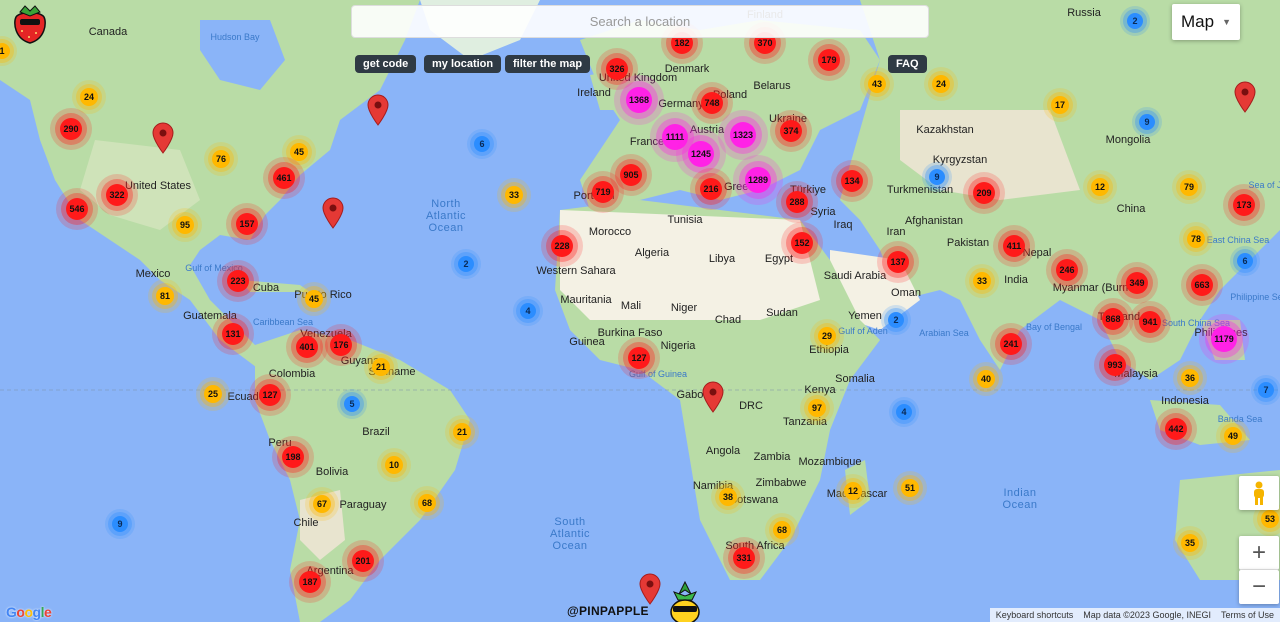 Image resolution: width=1280 pixels, height=622 pixels. I want to click on marker-cluster: 5, so click(352, 404).